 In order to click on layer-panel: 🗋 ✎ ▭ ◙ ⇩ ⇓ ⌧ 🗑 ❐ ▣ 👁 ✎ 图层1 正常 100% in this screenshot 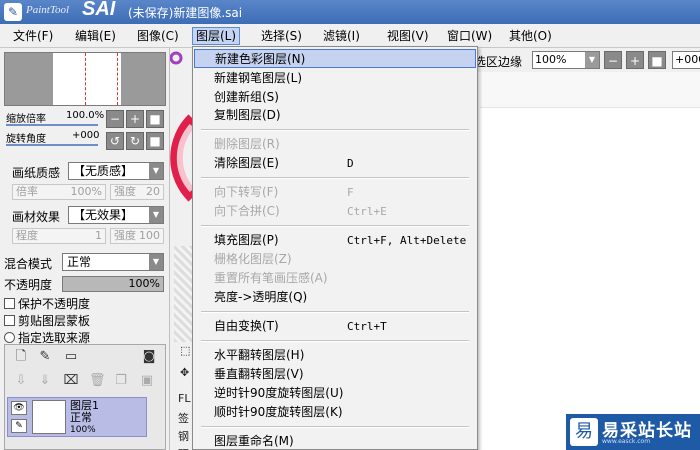, I will do `click(85, 397)`.